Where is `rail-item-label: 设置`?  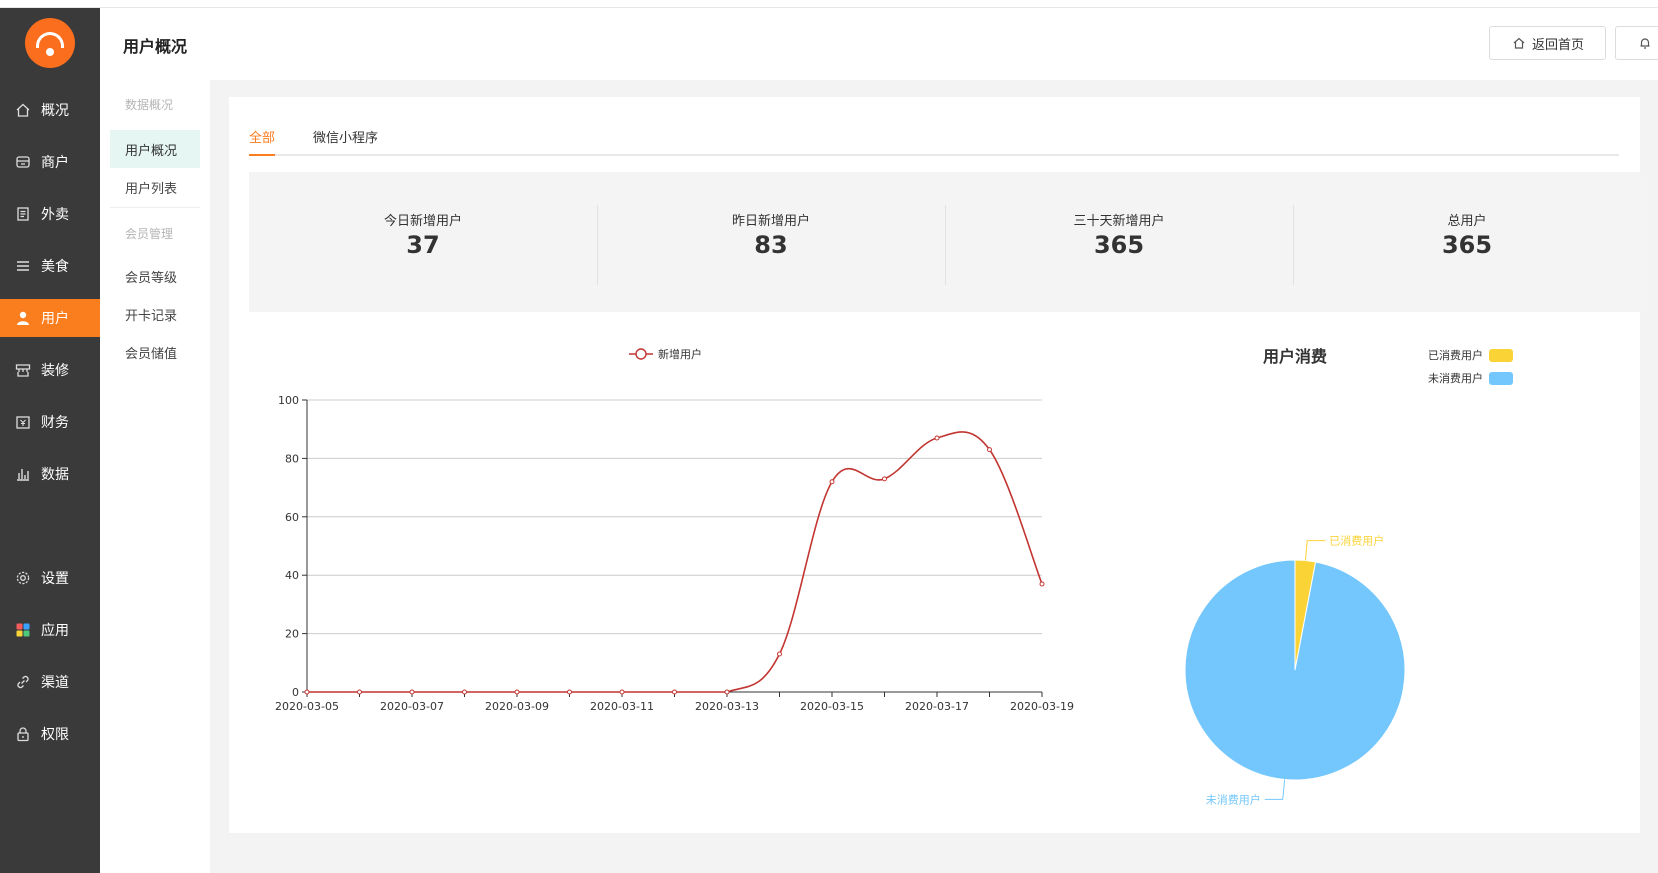 rail-item-label: 设置 is located at coordinates (55, 579).